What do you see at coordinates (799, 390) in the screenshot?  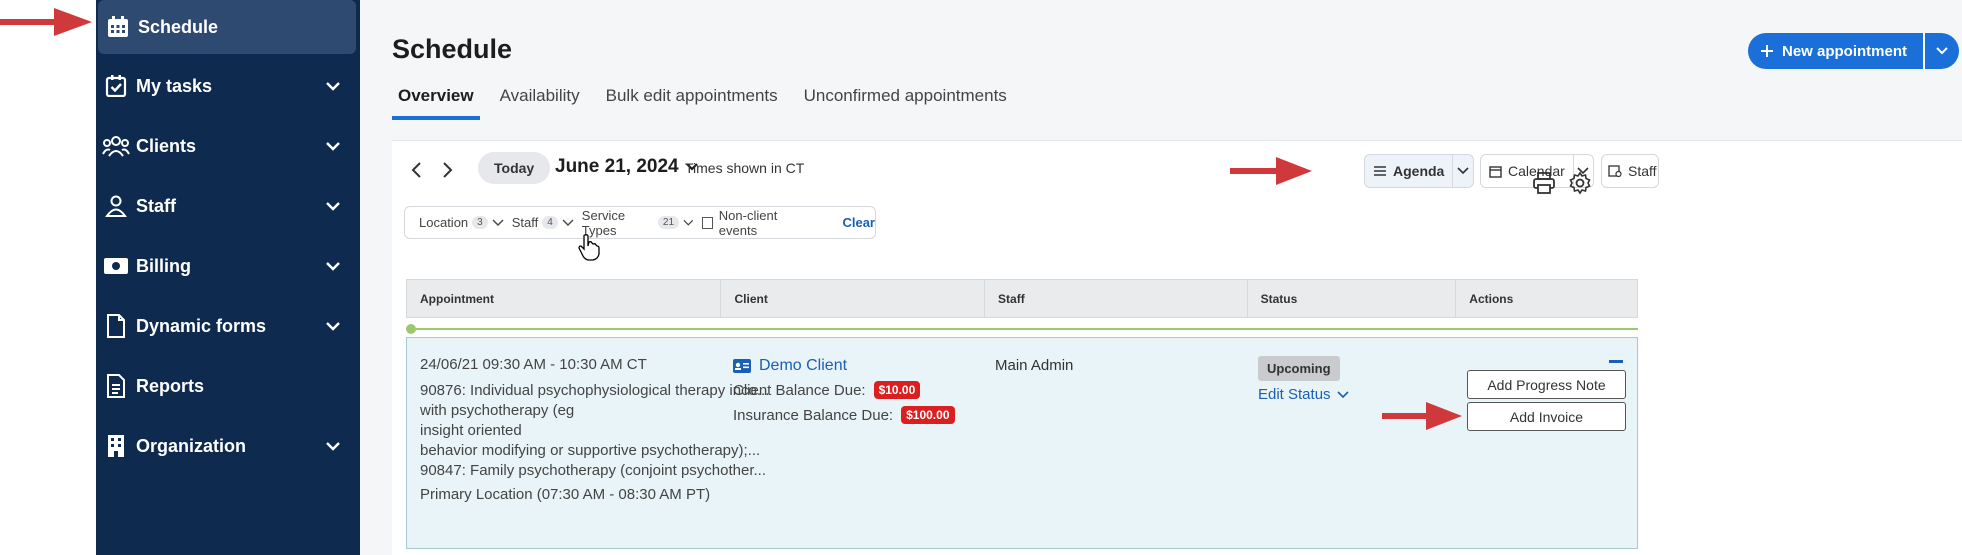 I see `client-balance-label: Client Balance Due:` at bounding box center [799, 390].